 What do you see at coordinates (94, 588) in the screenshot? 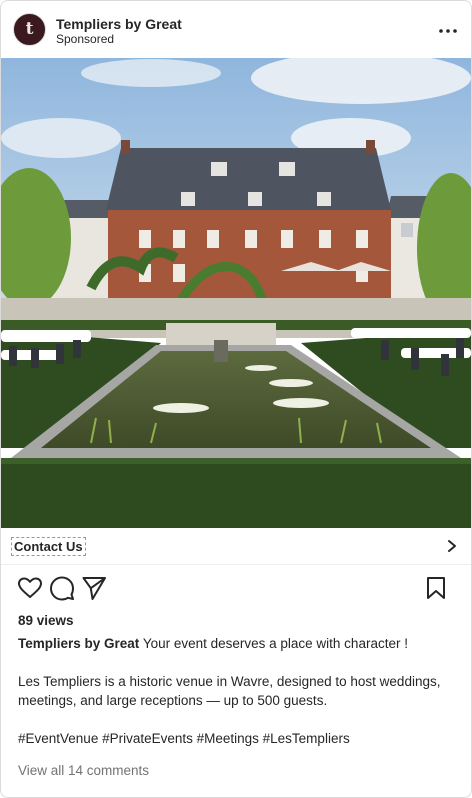
I see `send-icon` at bounding box center [94, 588].